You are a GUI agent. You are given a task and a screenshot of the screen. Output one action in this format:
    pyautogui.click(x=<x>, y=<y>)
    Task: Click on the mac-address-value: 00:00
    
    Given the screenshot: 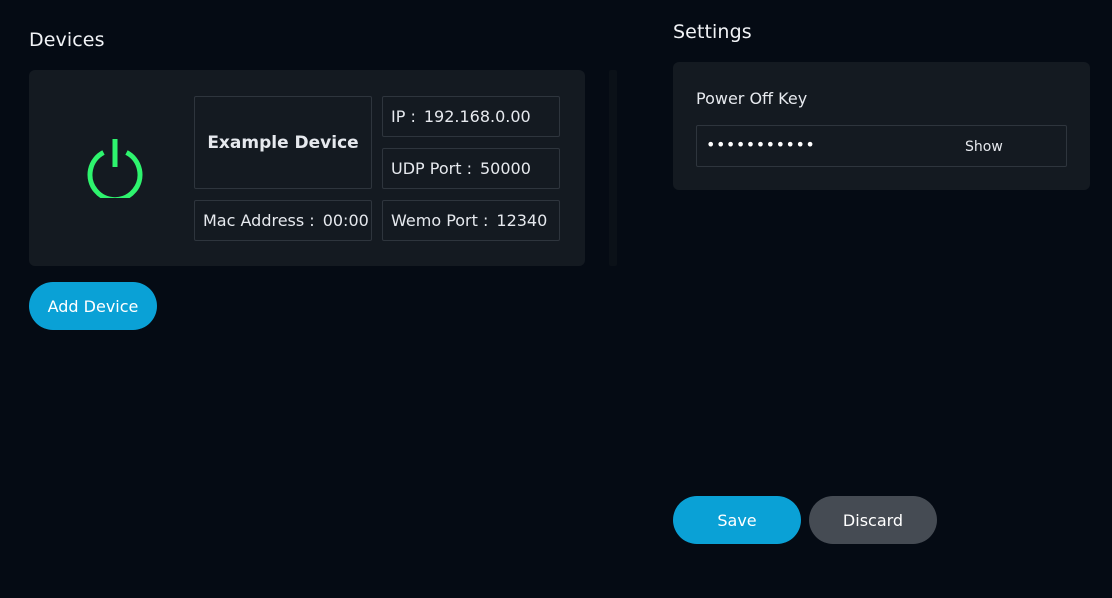 What is the action you would take?
    pyautogui.click(x=345, y=220)
    